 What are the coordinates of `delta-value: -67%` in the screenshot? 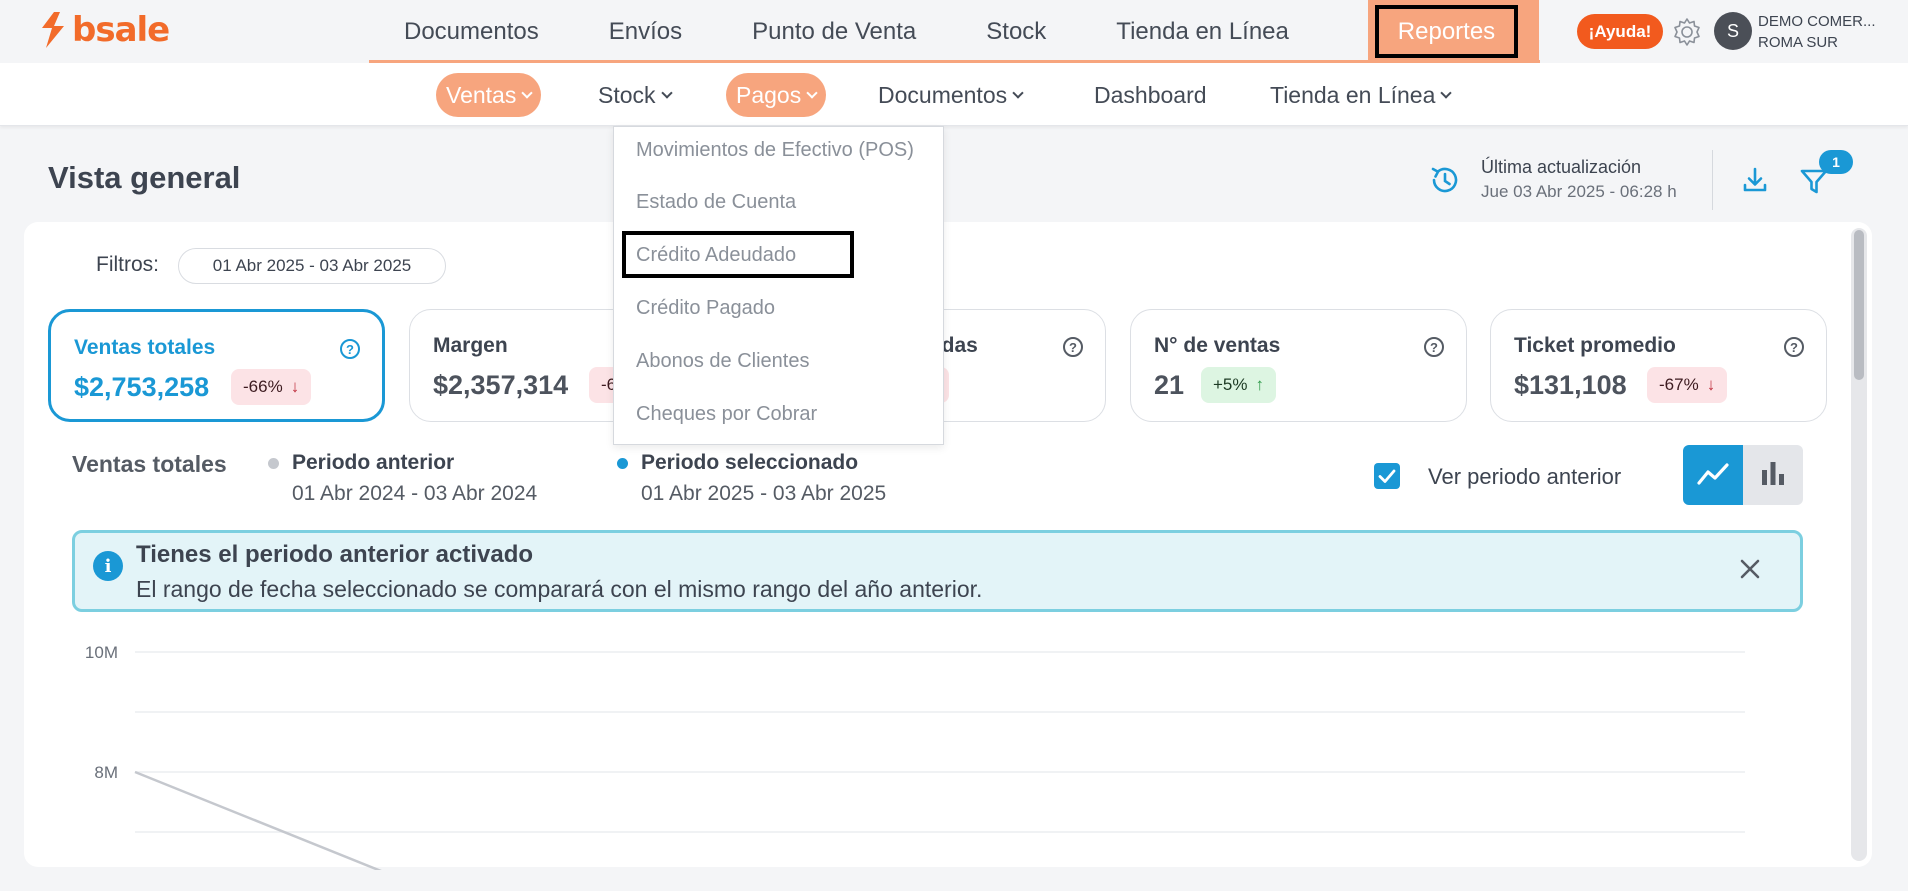 It's located at (1679, 384).